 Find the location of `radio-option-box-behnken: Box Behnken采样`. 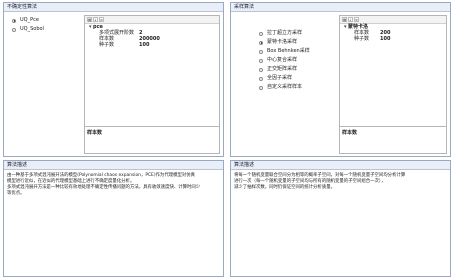

radio-option-box-behnken: Box Behnken采样 is located at coordinates (284, 51).